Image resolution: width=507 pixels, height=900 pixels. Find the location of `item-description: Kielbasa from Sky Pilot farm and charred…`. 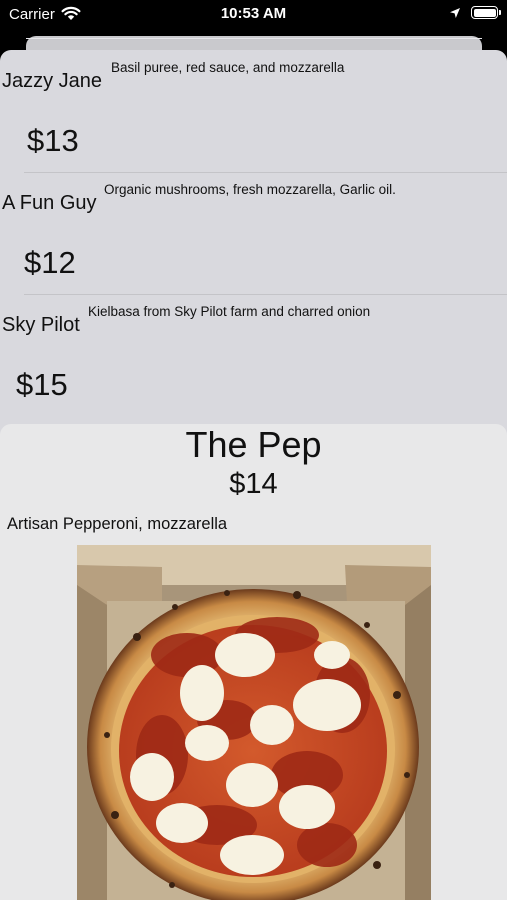

item-description: Kielbasa from Sky Pilot farm and charred… is located at coordinates (229, 311).